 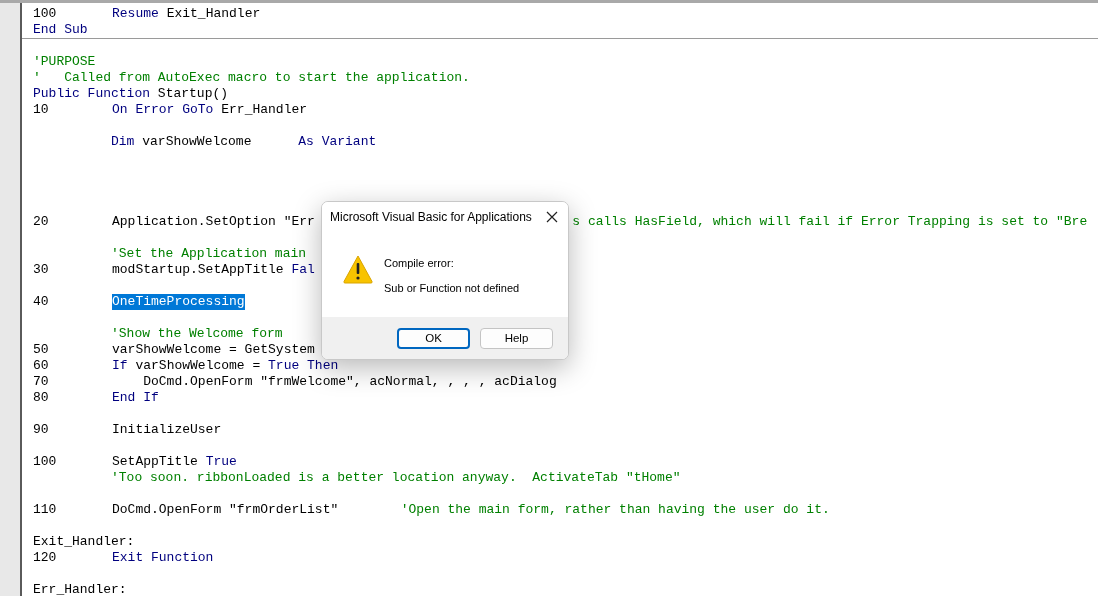 What do you see at coordinates (60, 30) in the screenshot?
I see `code-keyword: End Sub` at bounding box center [60, 30].